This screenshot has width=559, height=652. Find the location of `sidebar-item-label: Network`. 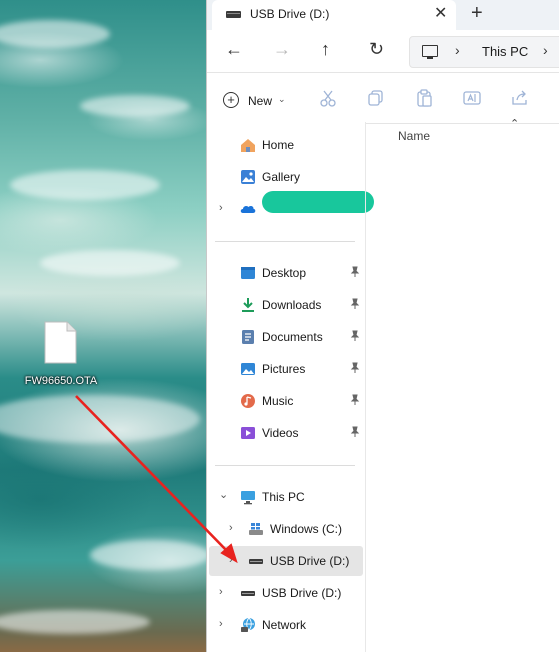

sidebar-item-label: Network is located at coordinates (284, 625).